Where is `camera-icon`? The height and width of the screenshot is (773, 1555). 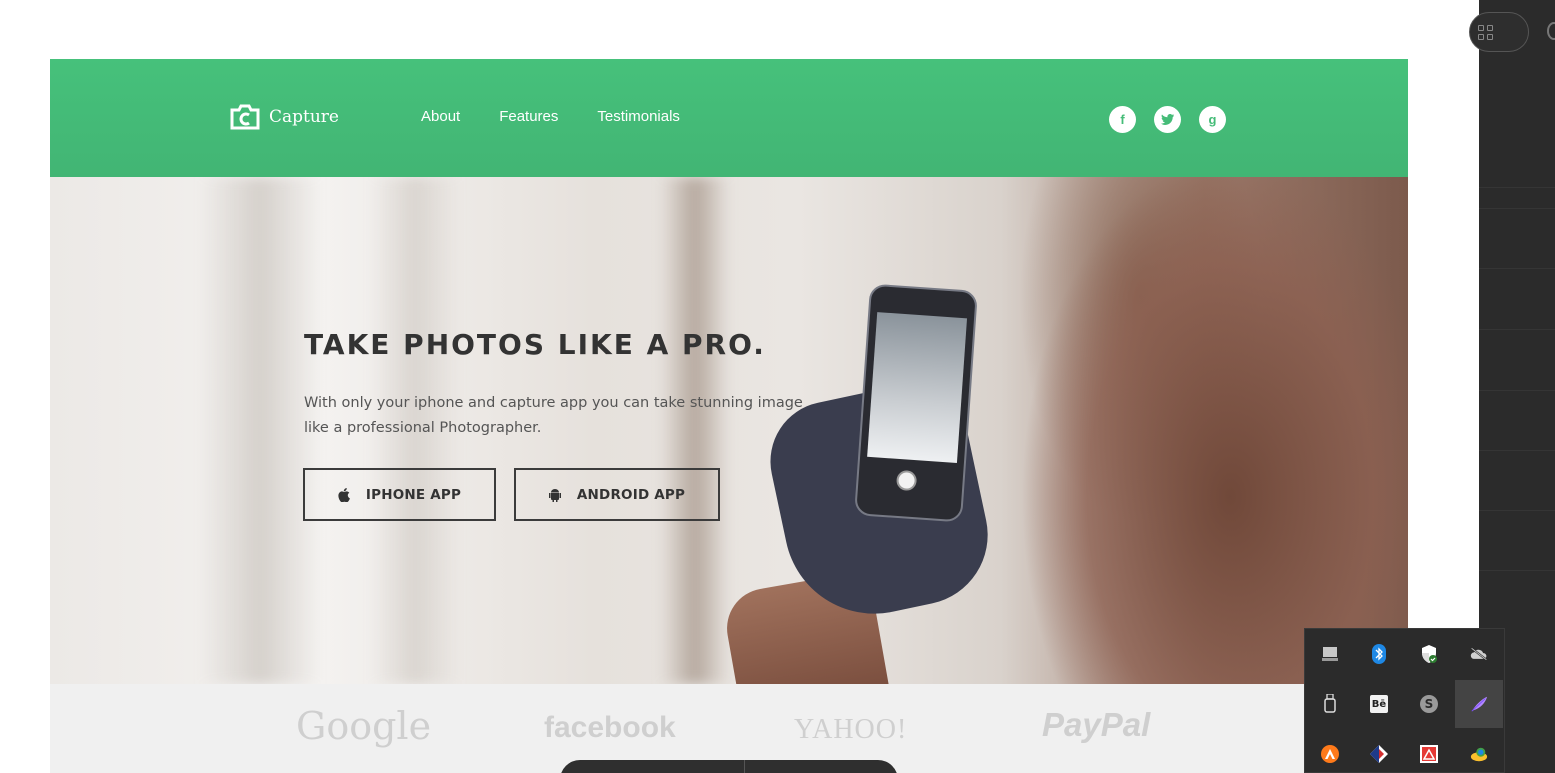 camera-icon is located at coordinates (245, 117).